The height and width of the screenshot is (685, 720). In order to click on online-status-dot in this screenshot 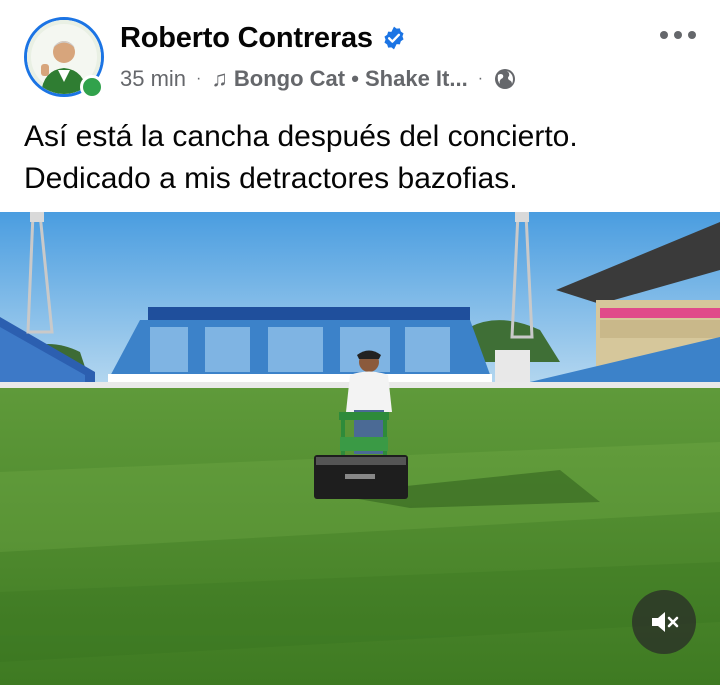, I will do `click(92, 87)`.